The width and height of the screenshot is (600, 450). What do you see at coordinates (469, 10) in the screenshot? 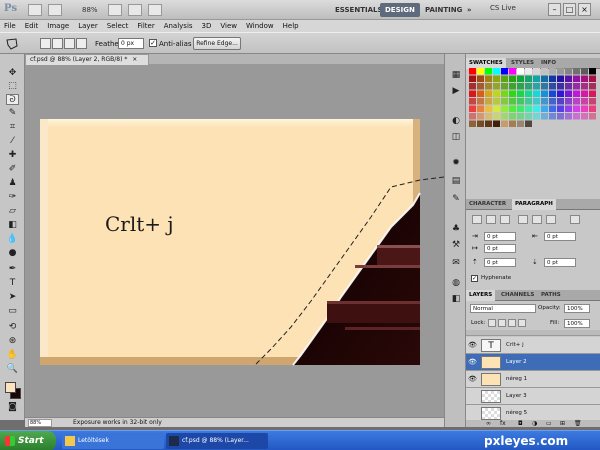
I see `workspaces-more: »` at bounding box center [469, 10].